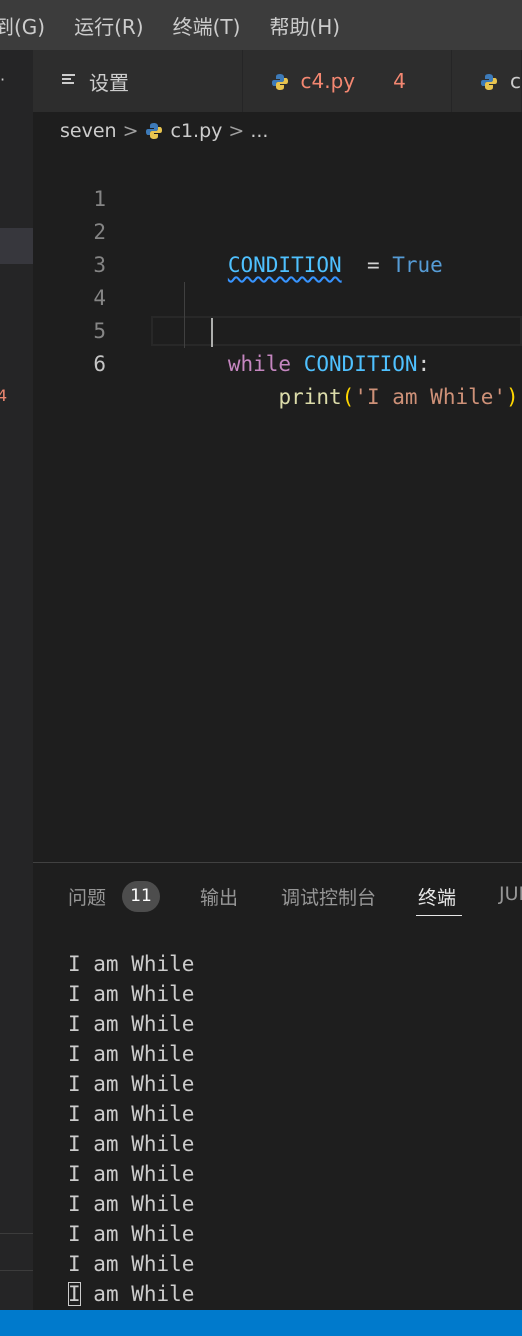  I want to click on tab-jupyter: JUI, so click(510, 894).